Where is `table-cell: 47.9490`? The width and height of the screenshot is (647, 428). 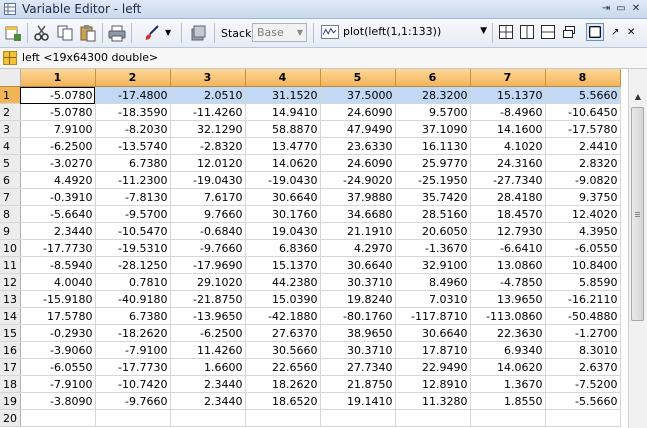
table-cell: 47.9490 is located at coordinates (358, 129).